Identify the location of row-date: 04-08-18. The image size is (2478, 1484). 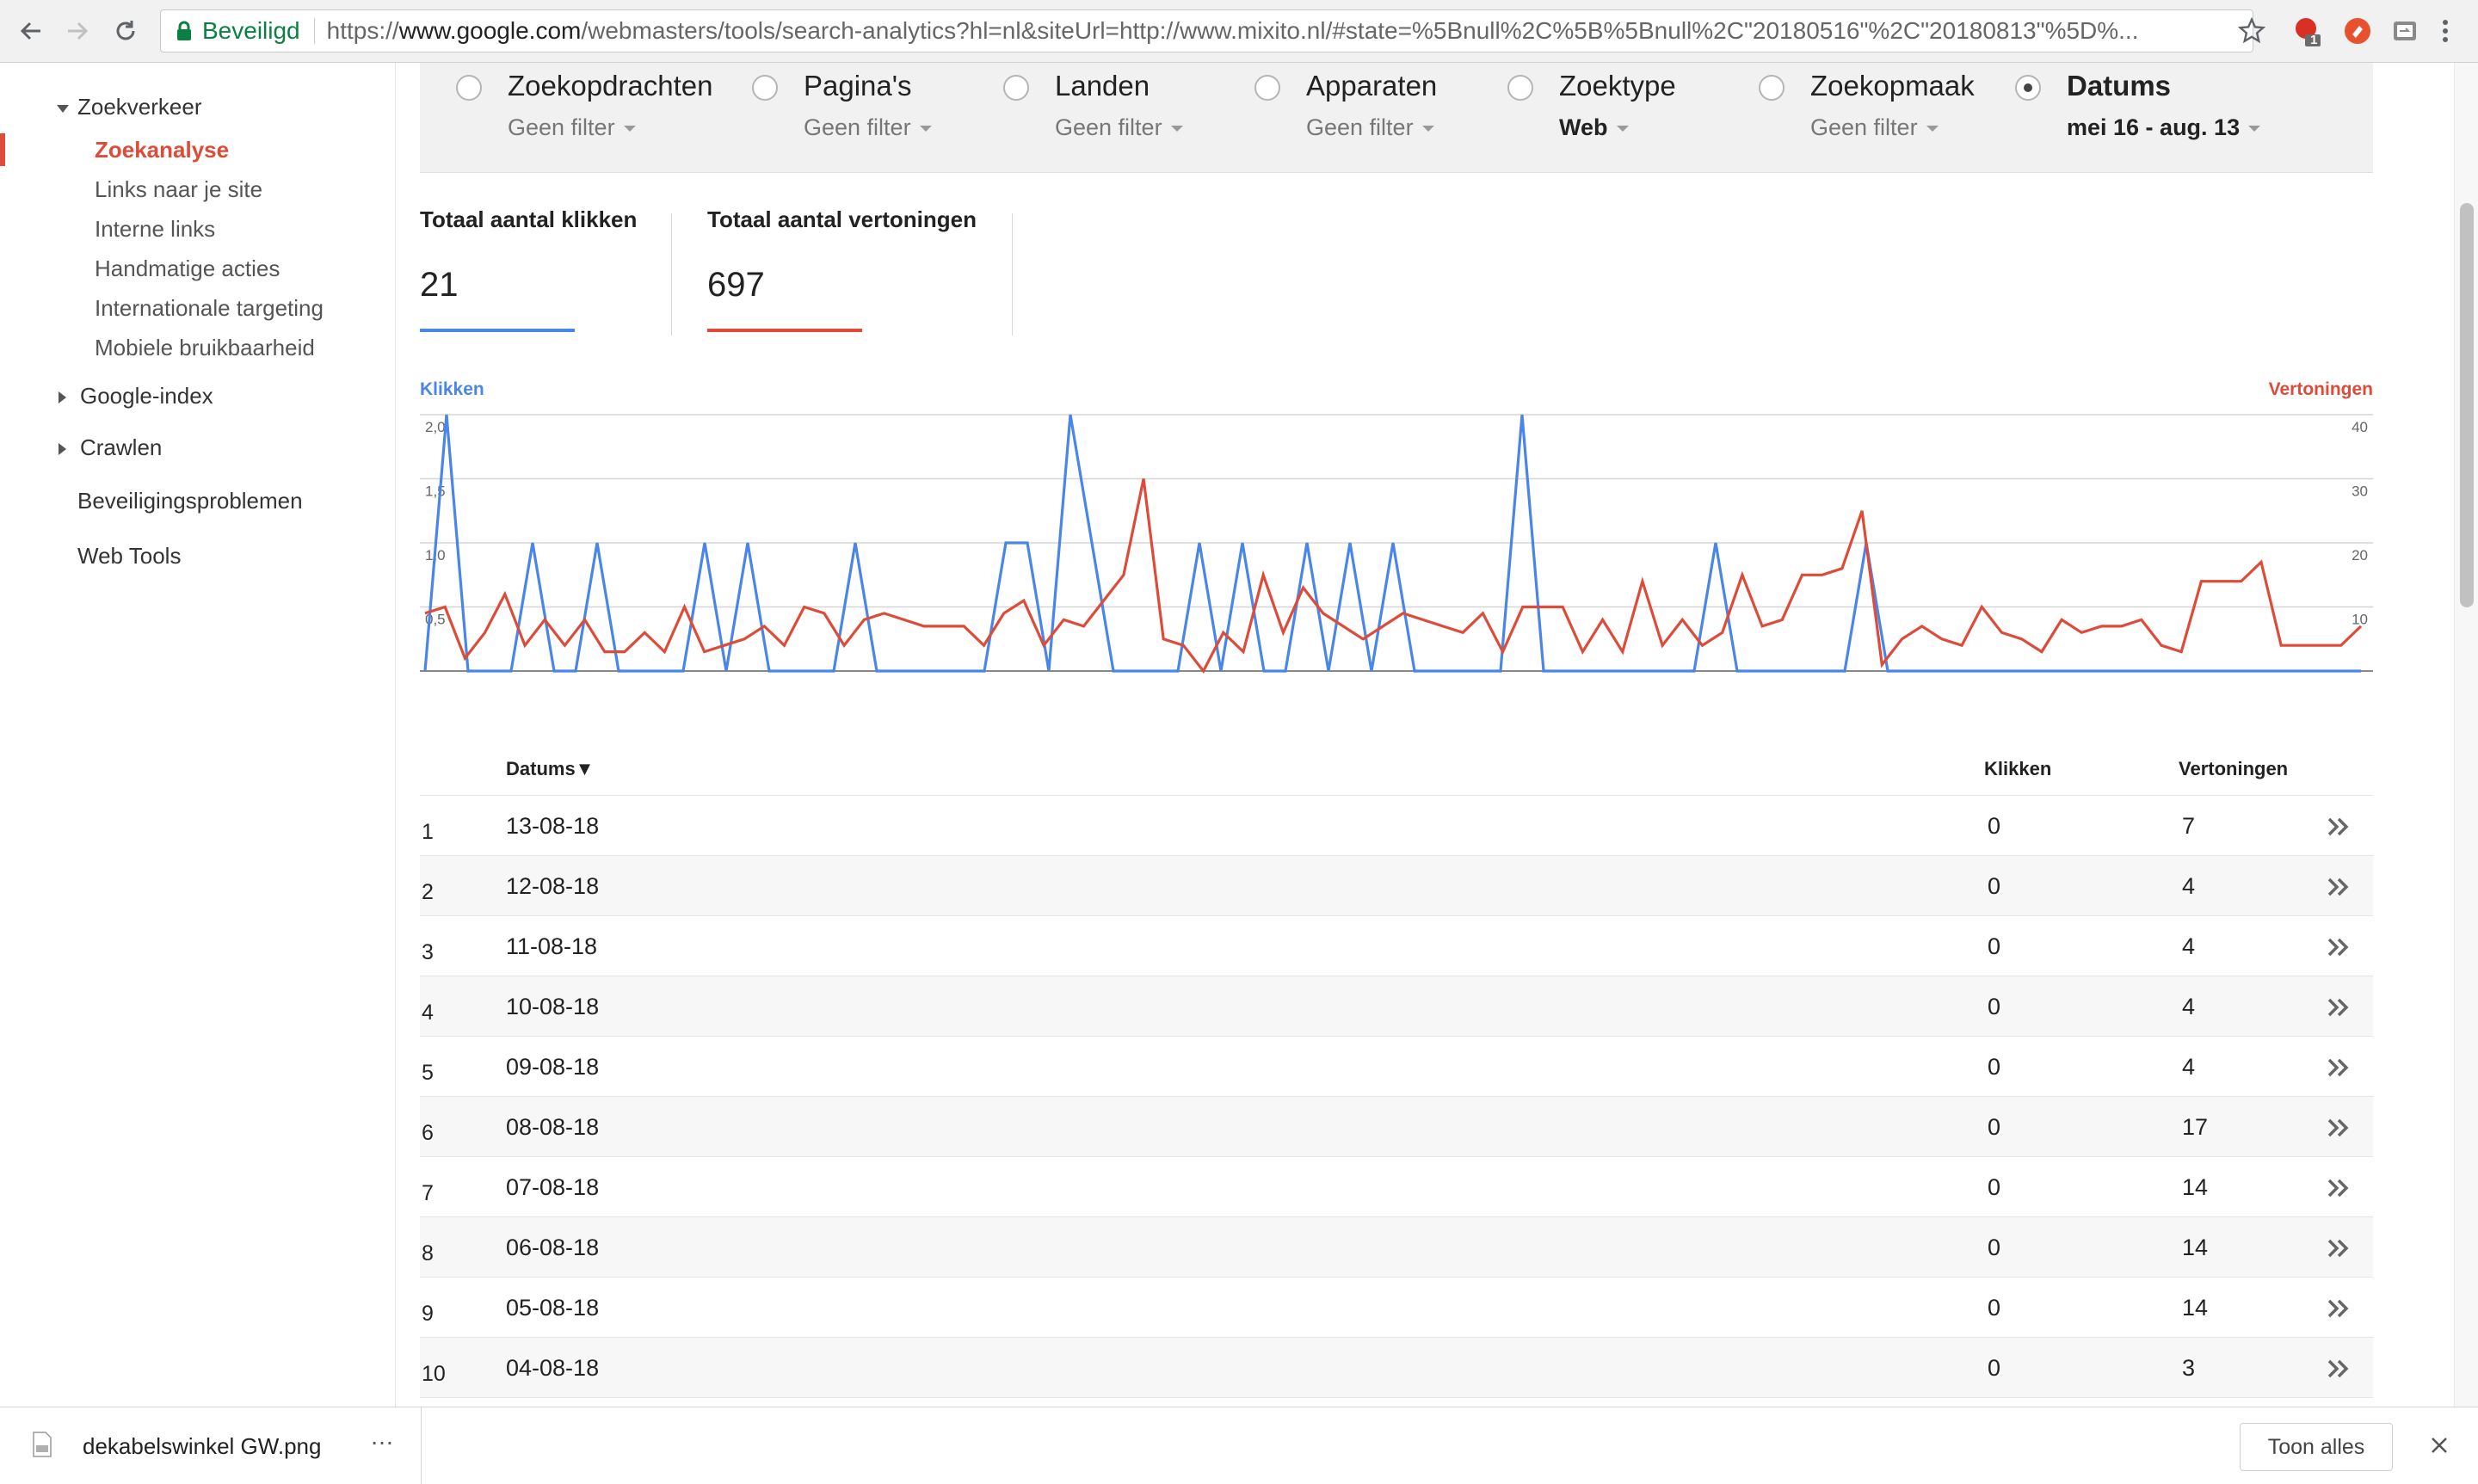
(553, 1368).